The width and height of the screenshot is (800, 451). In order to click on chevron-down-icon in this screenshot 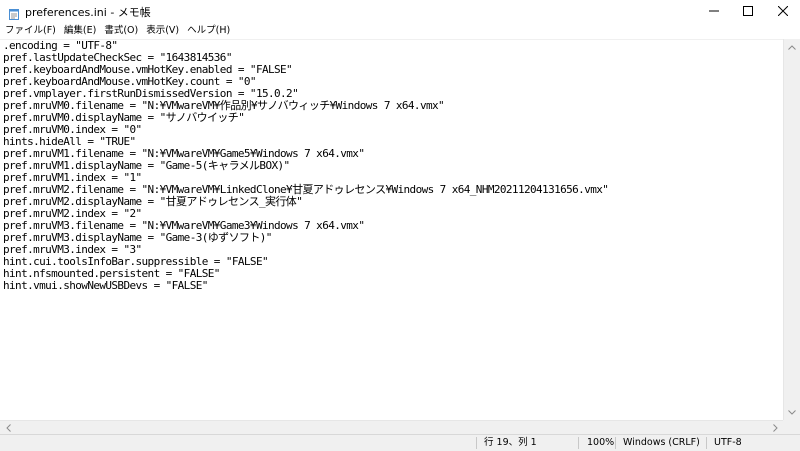, I will do `click(792, 412)`.